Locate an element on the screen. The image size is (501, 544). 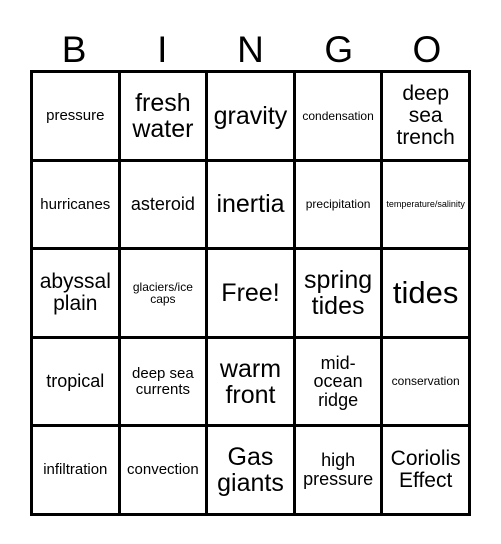
bingo-cell: gravity is located at coordinates (252, 117).